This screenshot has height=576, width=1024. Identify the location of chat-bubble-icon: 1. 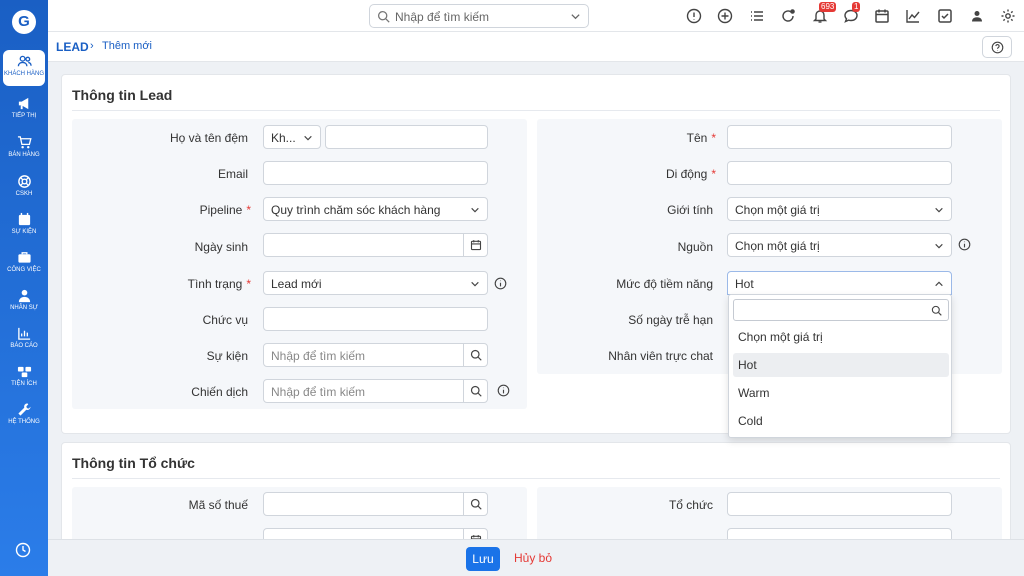
(852, 13).